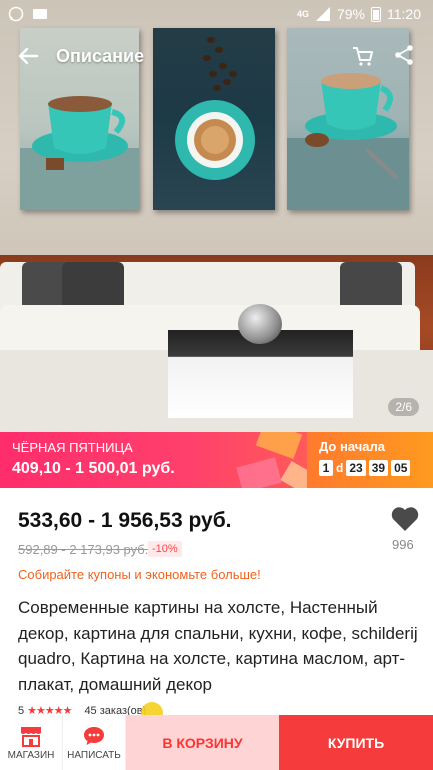 Image resolution: width=433 pixels, height=770 pixels. Describe the element at coordinates (202, 742) in the screenshot. I see `add-to-cart-button: В КОРЗИНУ` at that location.